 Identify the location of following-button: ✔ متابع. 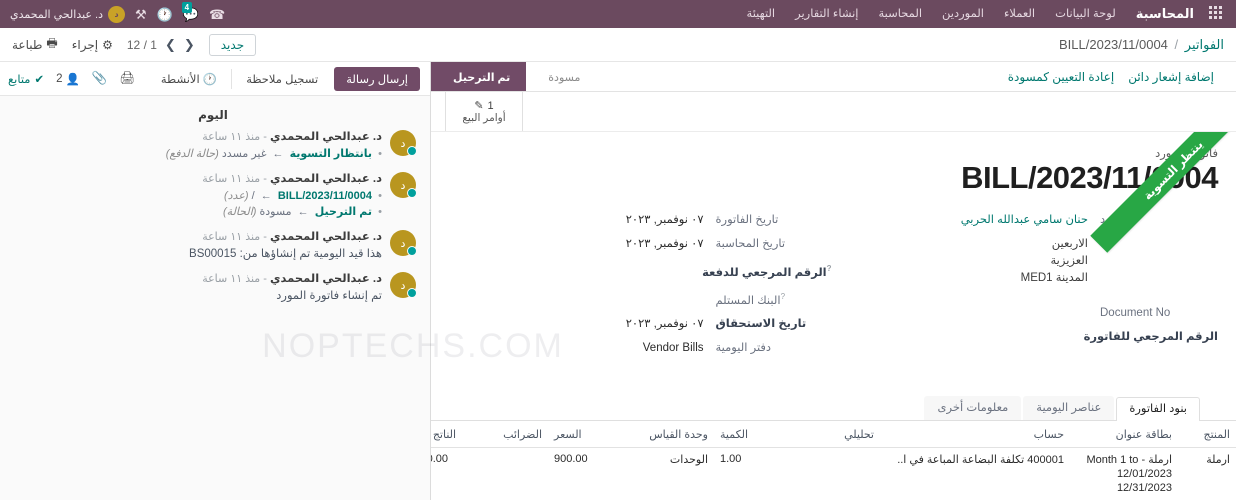
(26, 79).